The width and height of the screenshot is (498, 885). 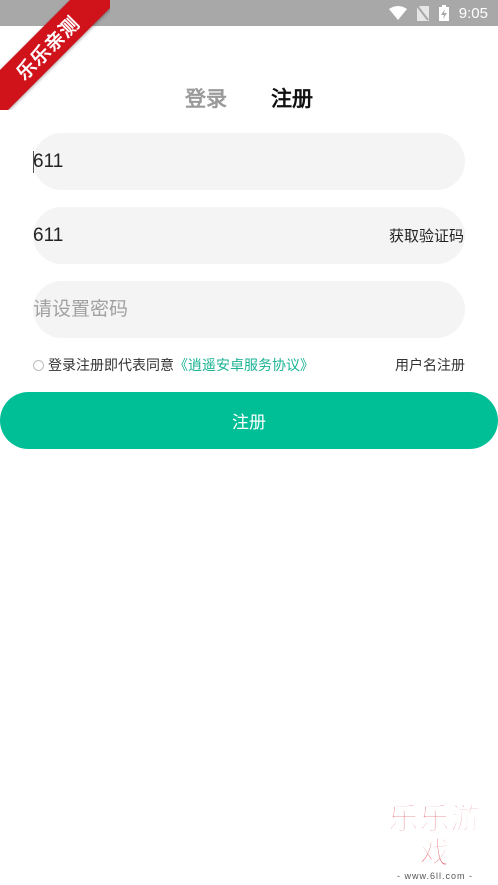 I want to click on agreement-link: 《逍遥安卓服务协议》, so click(x=244, y=365).